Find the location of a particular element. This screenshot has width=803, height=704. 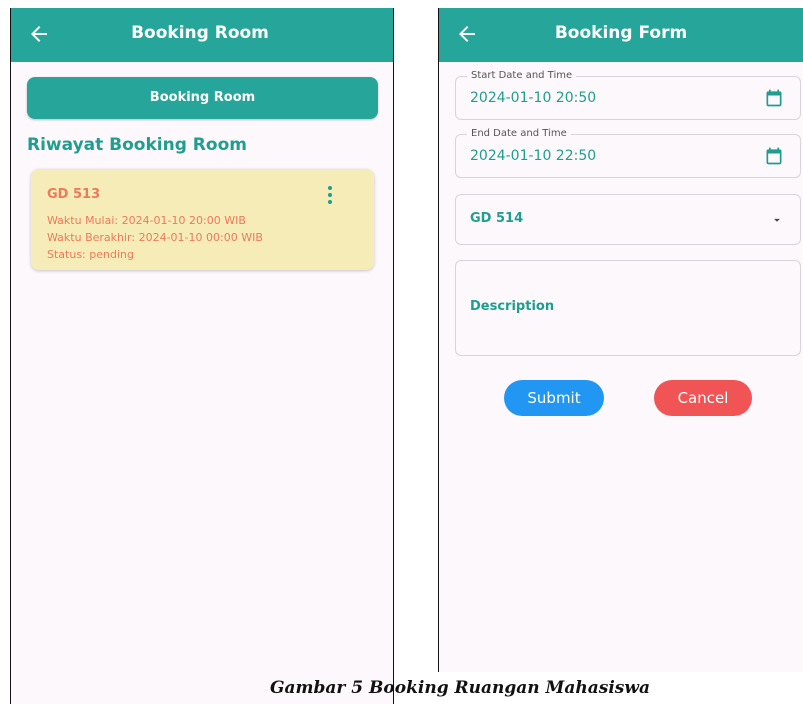

start-datetime-value: 2024-01-10 20:50 is located at coordinates (533, 98).